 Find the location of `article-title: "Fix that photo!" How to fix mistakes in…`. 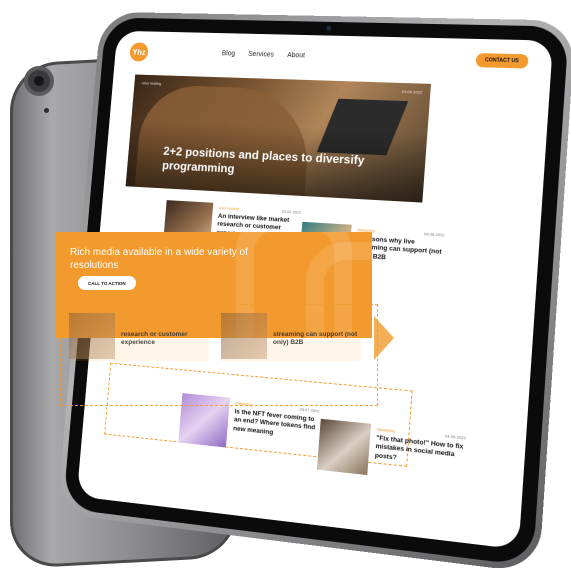

article-title: "Fix that photo!" How to fix mistakes in… is located at coordinates (419, 452).